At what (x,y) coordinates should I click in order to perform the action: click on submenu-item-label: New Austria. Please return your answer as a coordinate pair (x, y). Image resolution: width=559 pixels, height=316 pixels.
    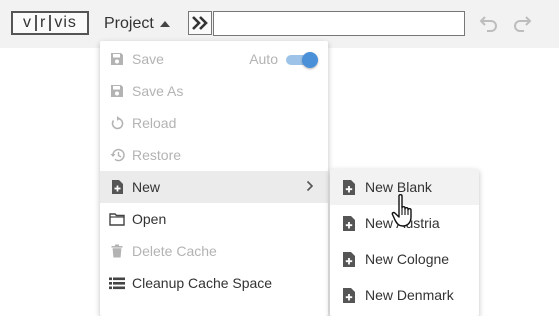
    Looking at the image, I should click on (402, 223).